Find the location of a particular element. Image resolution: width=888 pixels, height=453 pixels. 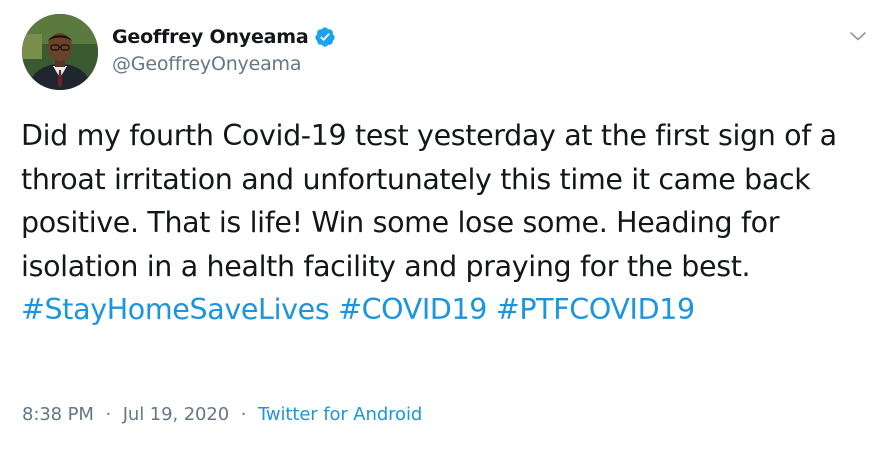

avatar-image is located at coordinates (60, 52).